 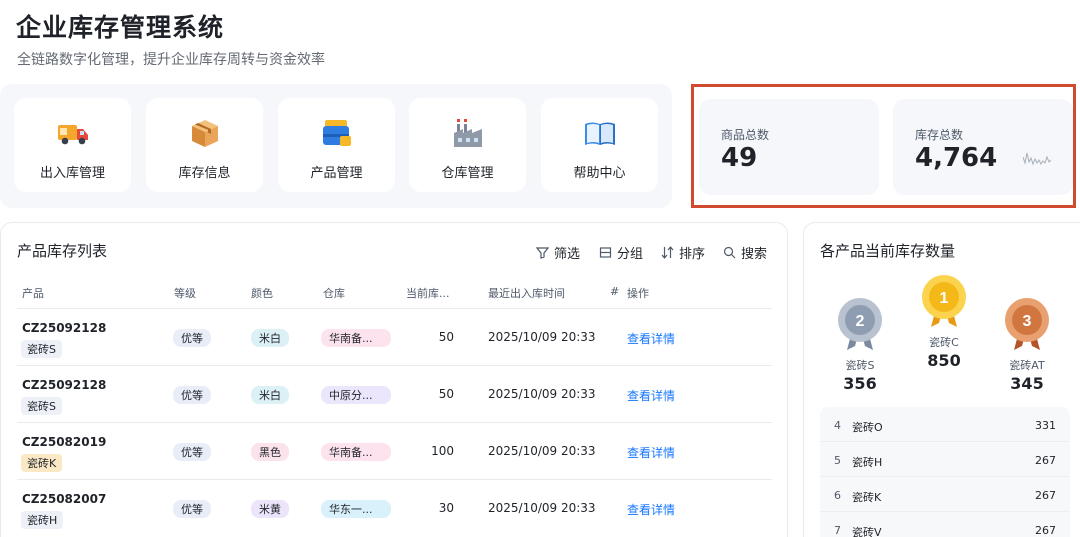 I want to click on page-title: 企业库存管理系统, so click(x=120, y=27).